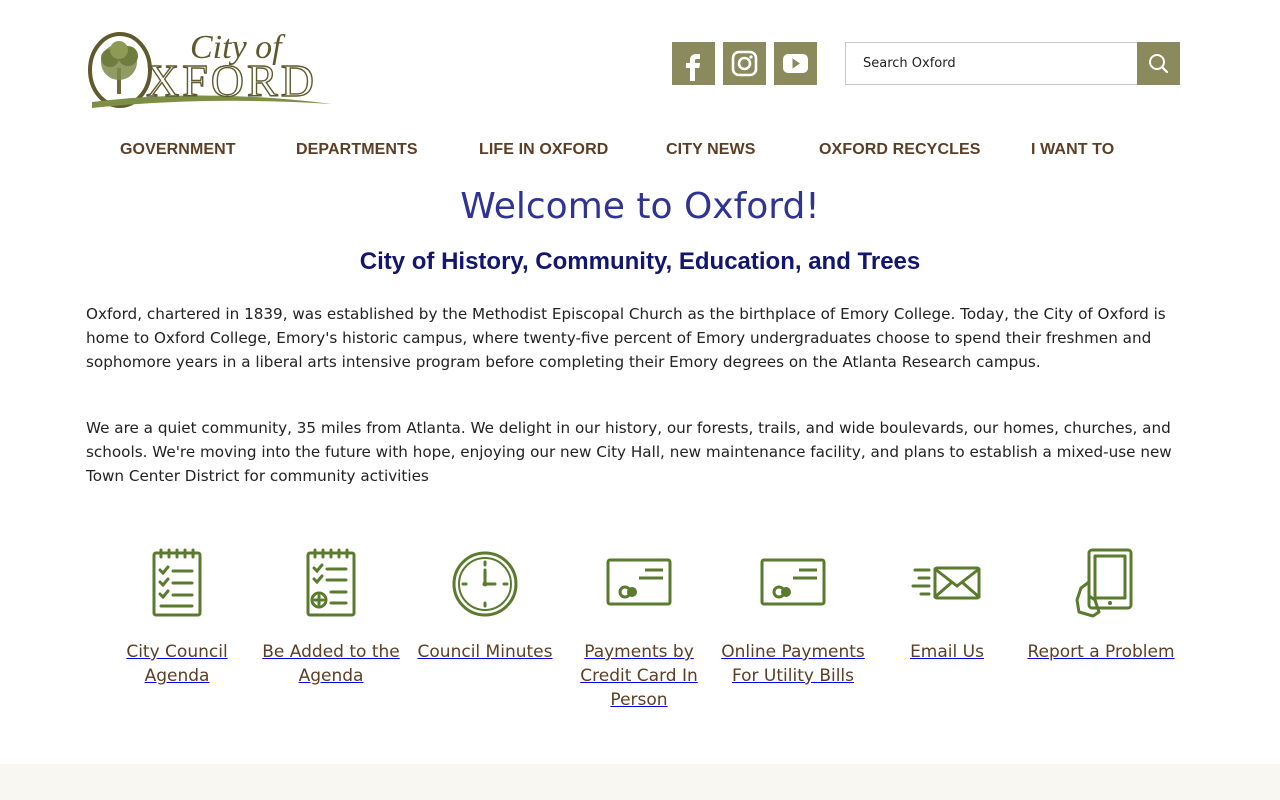 The width and height of the screenshot is (1280, 800). I want to click on youtube-link, so click(795, 63).